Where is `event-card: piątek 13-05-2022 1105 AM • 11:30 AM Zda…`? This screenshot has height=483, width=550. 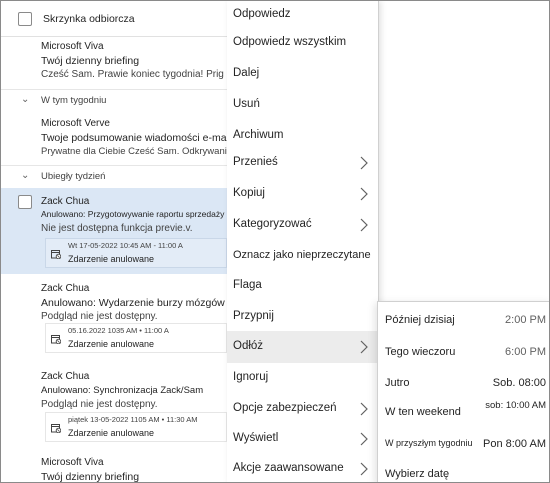 event-card: piątek 13-05-2022 1105 AM • 11:30 AM Zda… is located at coordinates (136, 427).